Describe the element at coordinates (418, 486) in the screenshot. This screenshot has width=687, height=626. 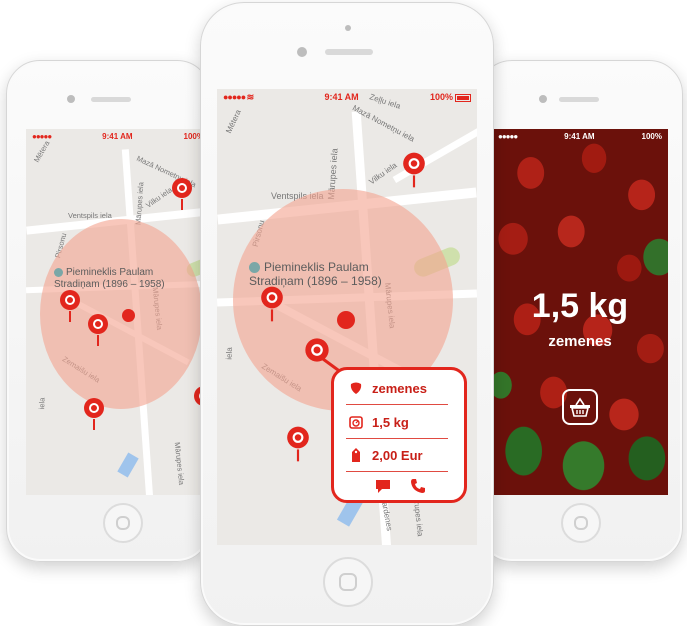
I see `phone-icon` at that location.